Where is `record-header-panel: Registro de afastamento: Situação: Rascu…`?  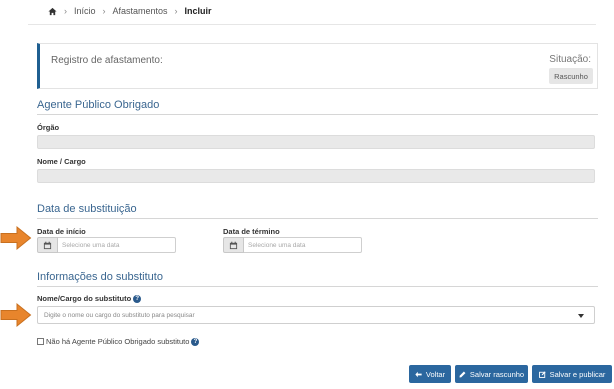 record-header-panel: Registro de afastamento: Situação: Rascu… is located at coordinates (317, 66).